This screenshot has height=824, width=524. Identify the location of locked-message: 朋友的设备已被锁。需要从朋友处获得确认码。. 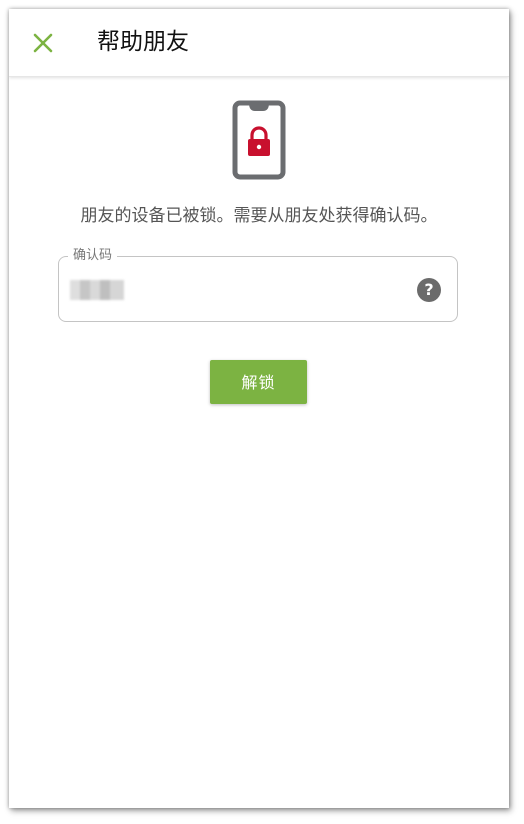
(259, 216).